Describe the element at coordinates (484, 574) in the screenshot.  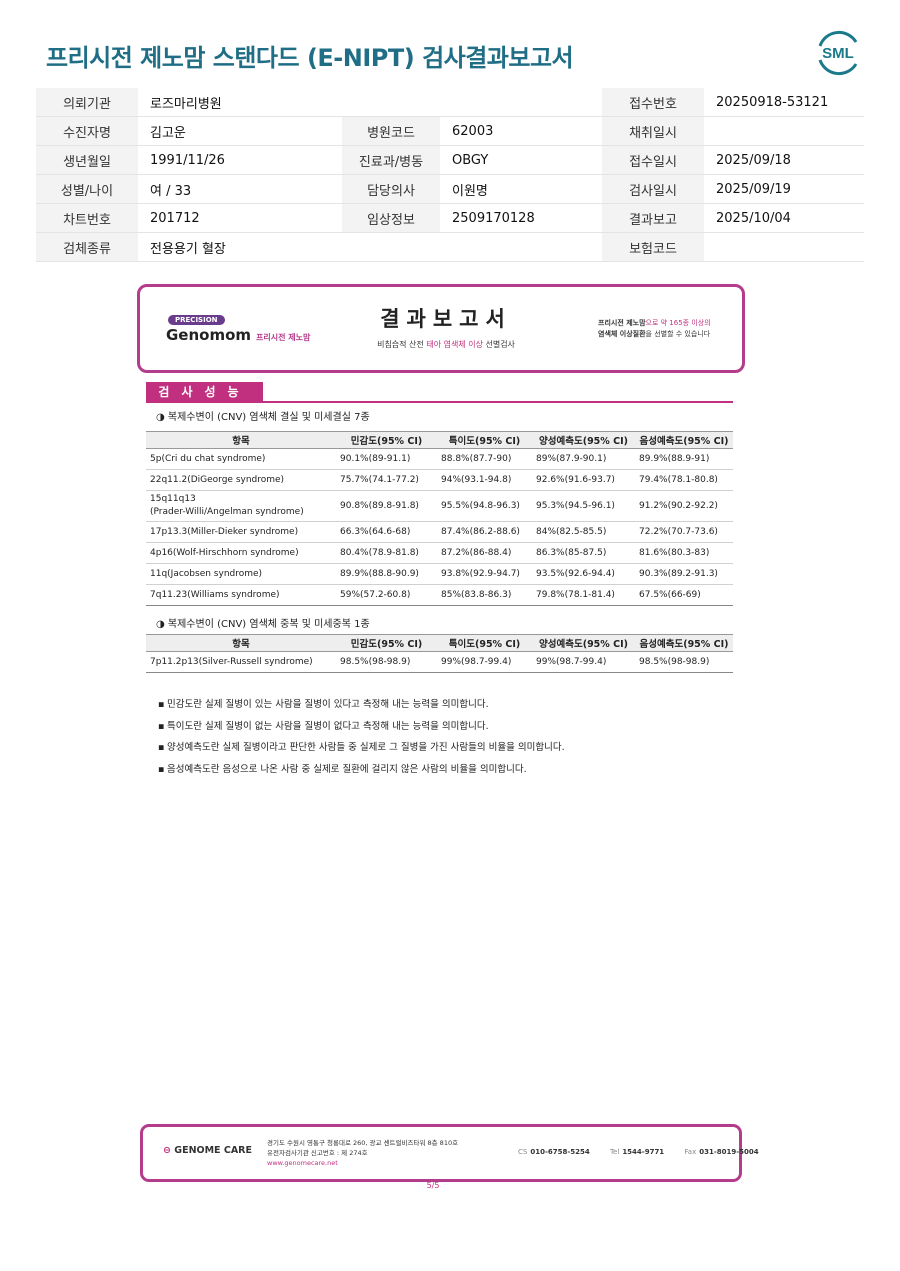
I see `metric-cell: 93.8%(92.9-94.7)` at that location.